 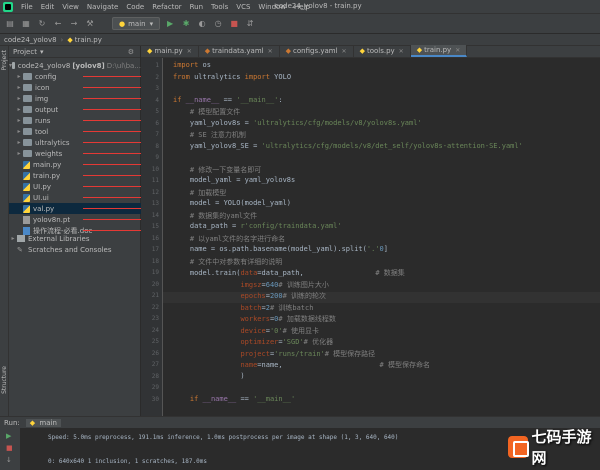 What do you see at coordinates (8, 436) in the screenshot?
I see `rerun-icon: ▶` at bounding box center [8, 436].